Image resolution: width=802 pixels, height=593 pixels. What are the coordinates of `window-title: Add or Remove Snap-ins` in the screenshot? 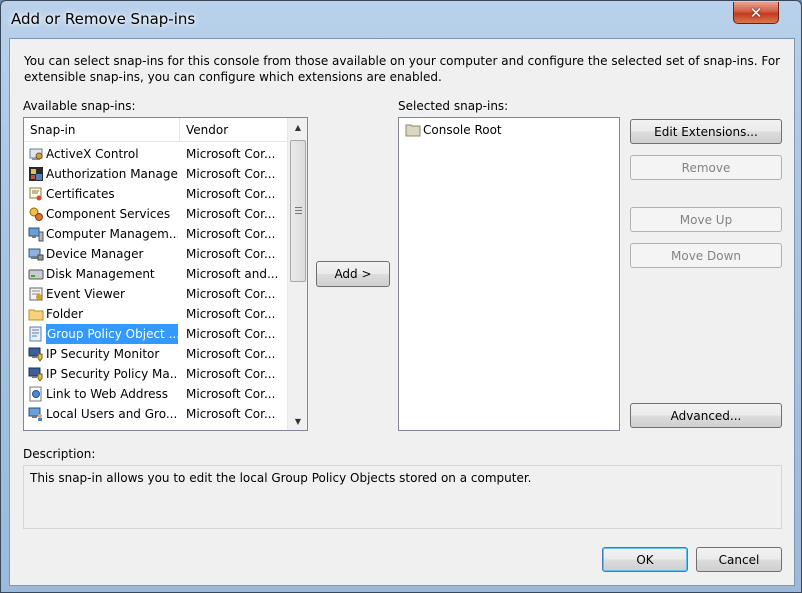 It's located at (103, 19).